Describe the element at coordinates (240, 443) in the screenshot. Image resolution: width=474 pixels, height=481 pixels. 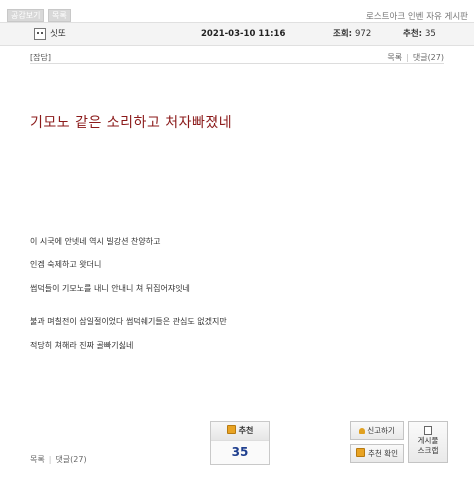
I see `recommend-button: 추천 35` at that location.